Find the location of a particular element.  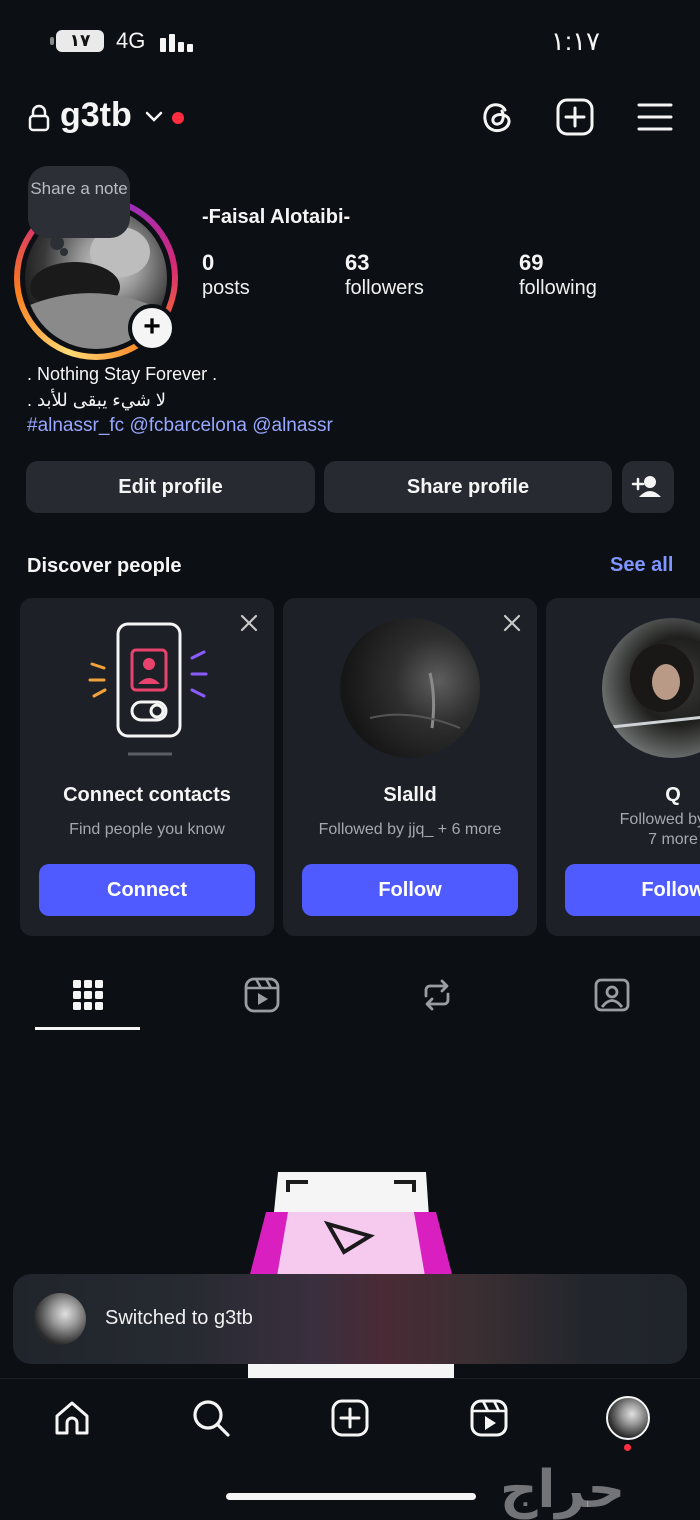

add-person-icon is located at coordinates (646, 486).